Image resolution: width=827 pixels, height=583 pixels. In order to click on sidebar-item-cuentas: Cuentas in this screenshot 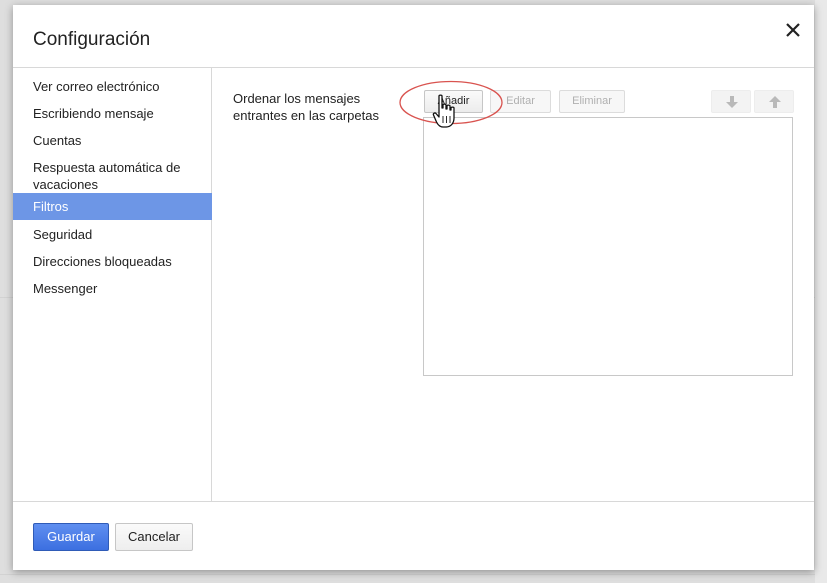, I will do `click(112, 140)`.